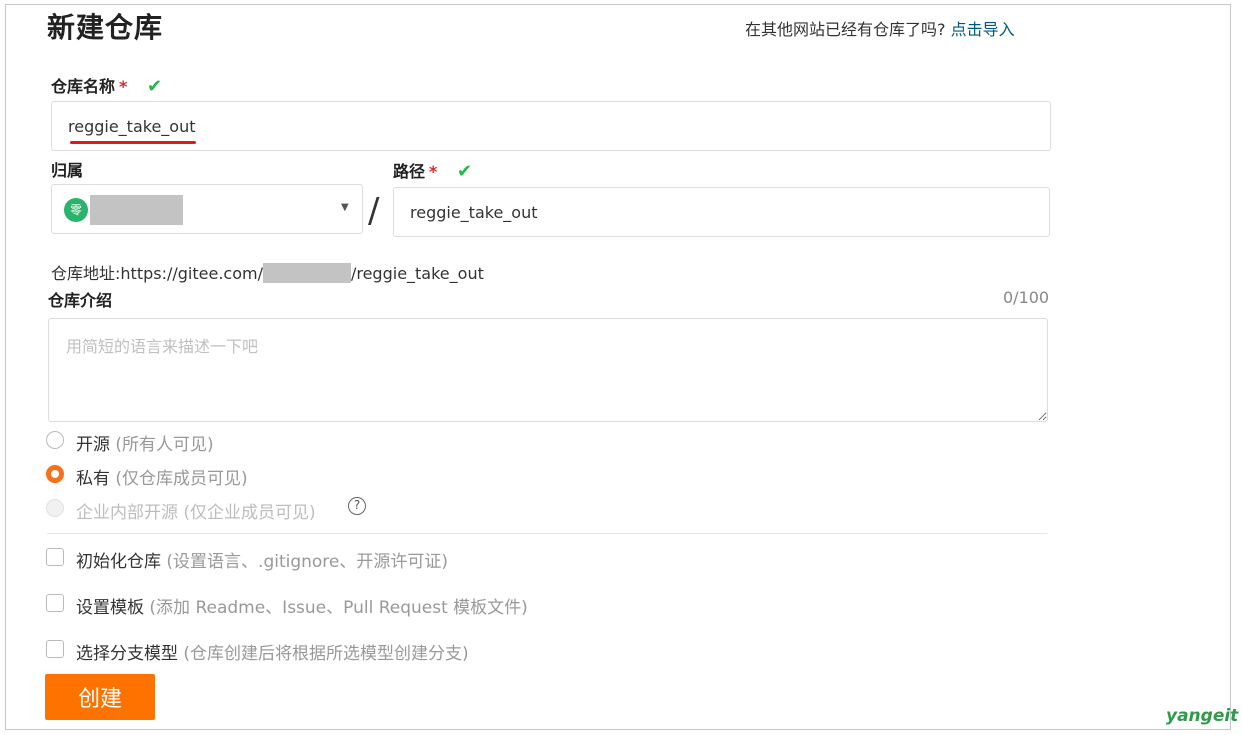  What do you see at coordinates (118, 562) in the screenshot?
I see `checkbox-init-repo-label: 初始化仓库` at bounding box center [118, 562].